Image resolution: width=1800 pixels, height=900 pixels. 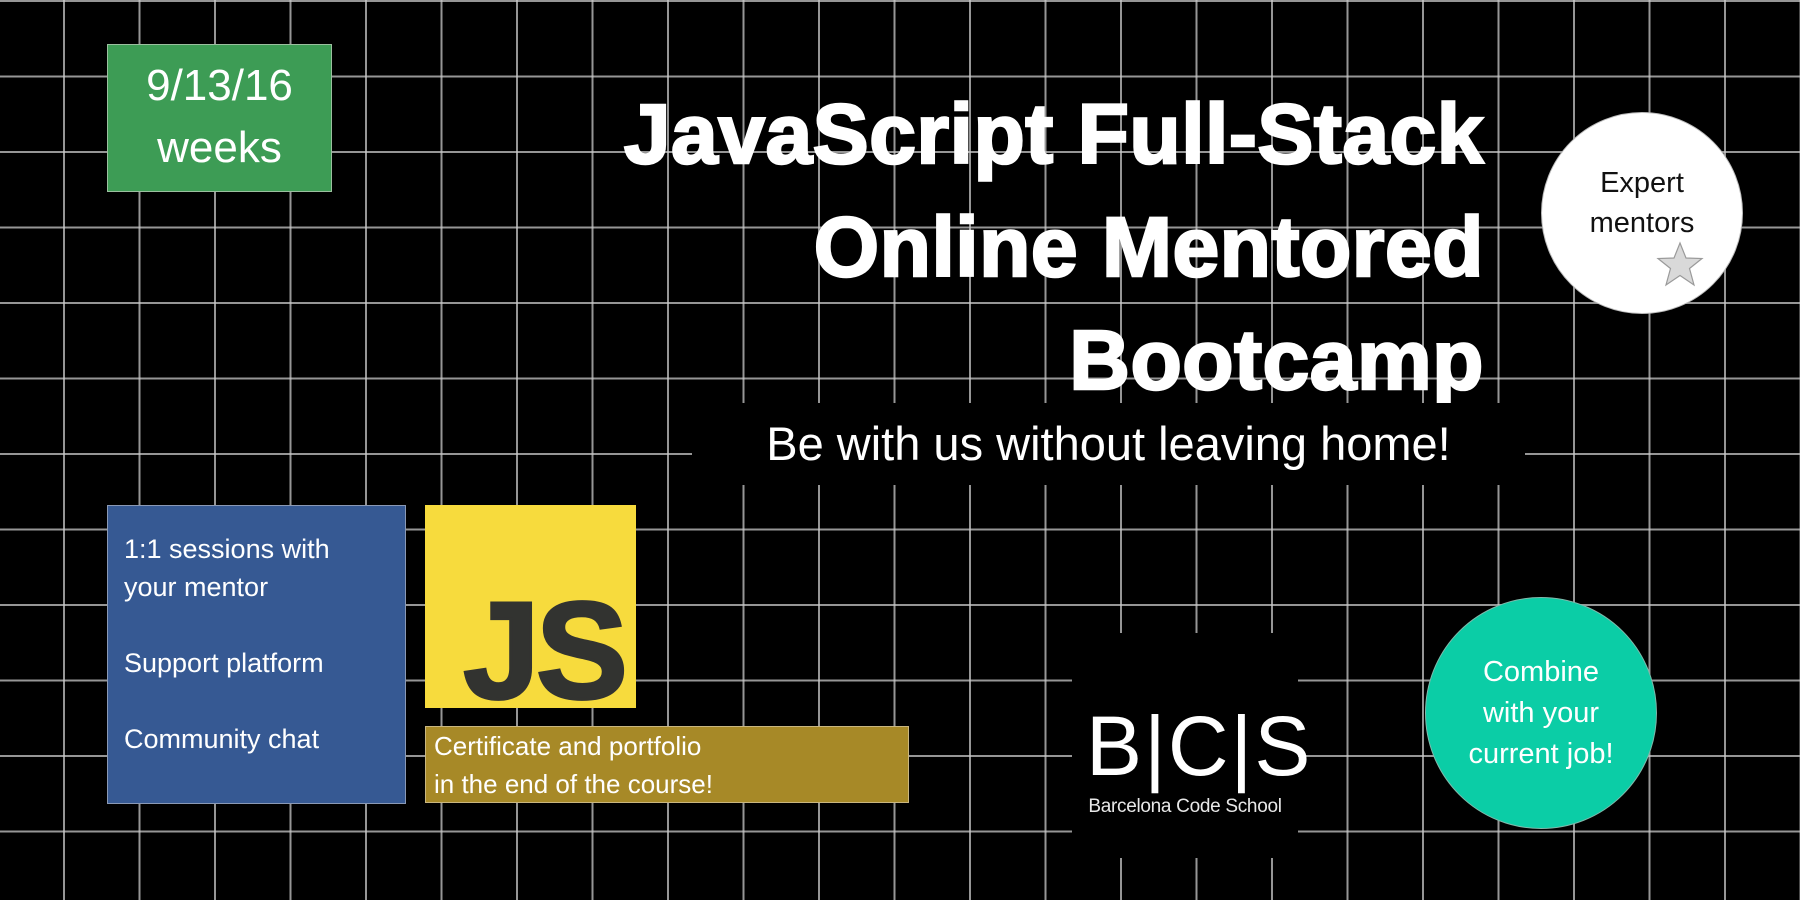 I want to click on duration-label: weeks, so click(x=219, y=147).